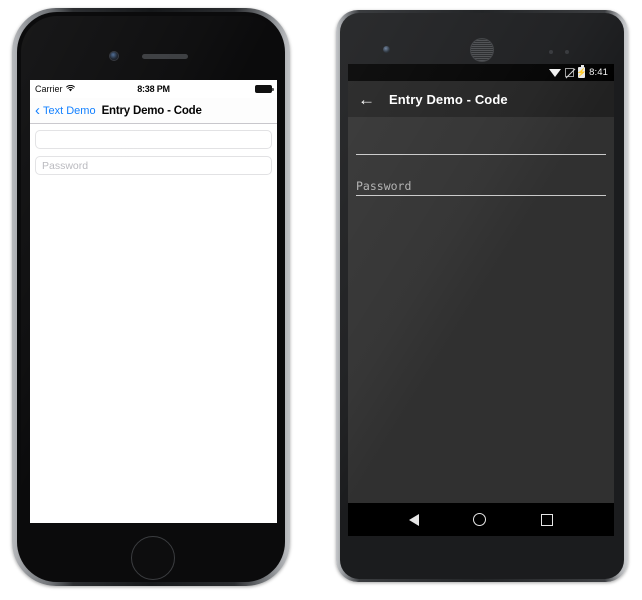  What do you see at coordinates (546, 519) in the screenshot?
I see `nav-recents-square-icon` at bounding box center [546, 519].